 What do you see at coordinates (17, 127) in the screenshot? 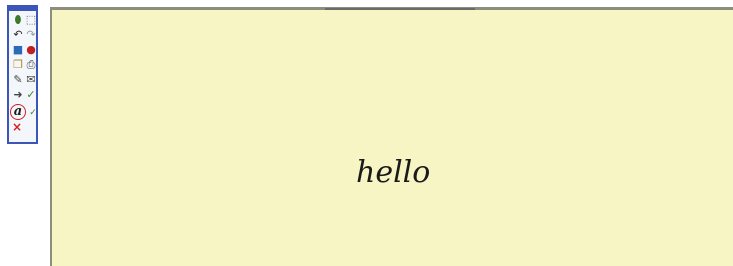
I see `close-icon: ×` at bounding box center [17, 127].